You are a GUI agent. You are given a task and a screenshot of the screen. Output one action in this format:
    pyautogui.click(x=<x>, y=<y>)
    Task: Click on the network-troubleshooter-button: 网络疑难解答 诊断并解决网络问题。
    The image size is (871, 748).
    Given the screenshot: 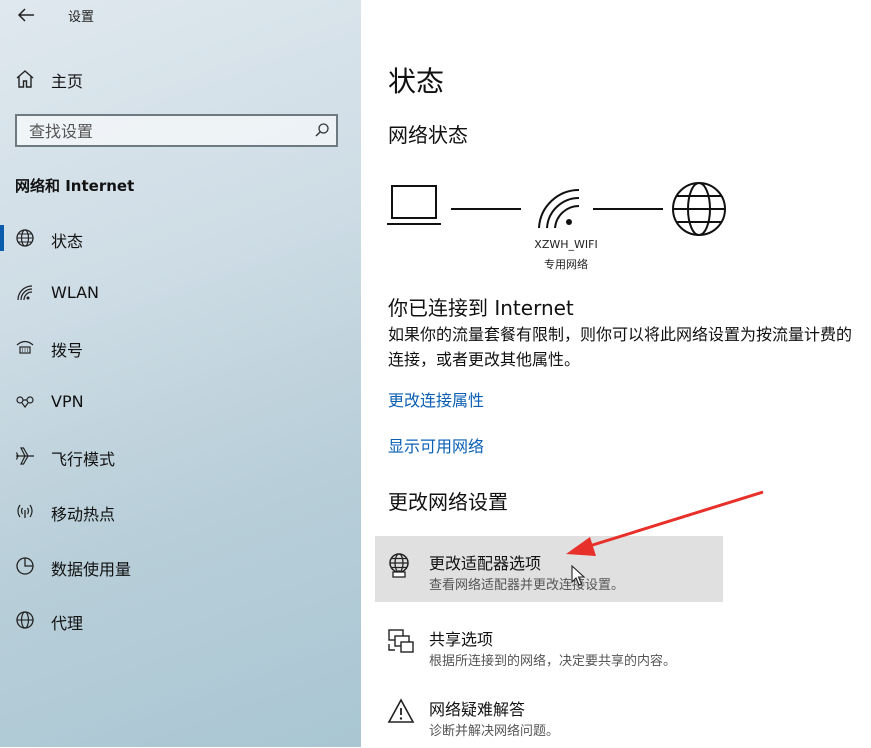 What is the action you would take?
    pyautogui.click(x=549, y=715)
    